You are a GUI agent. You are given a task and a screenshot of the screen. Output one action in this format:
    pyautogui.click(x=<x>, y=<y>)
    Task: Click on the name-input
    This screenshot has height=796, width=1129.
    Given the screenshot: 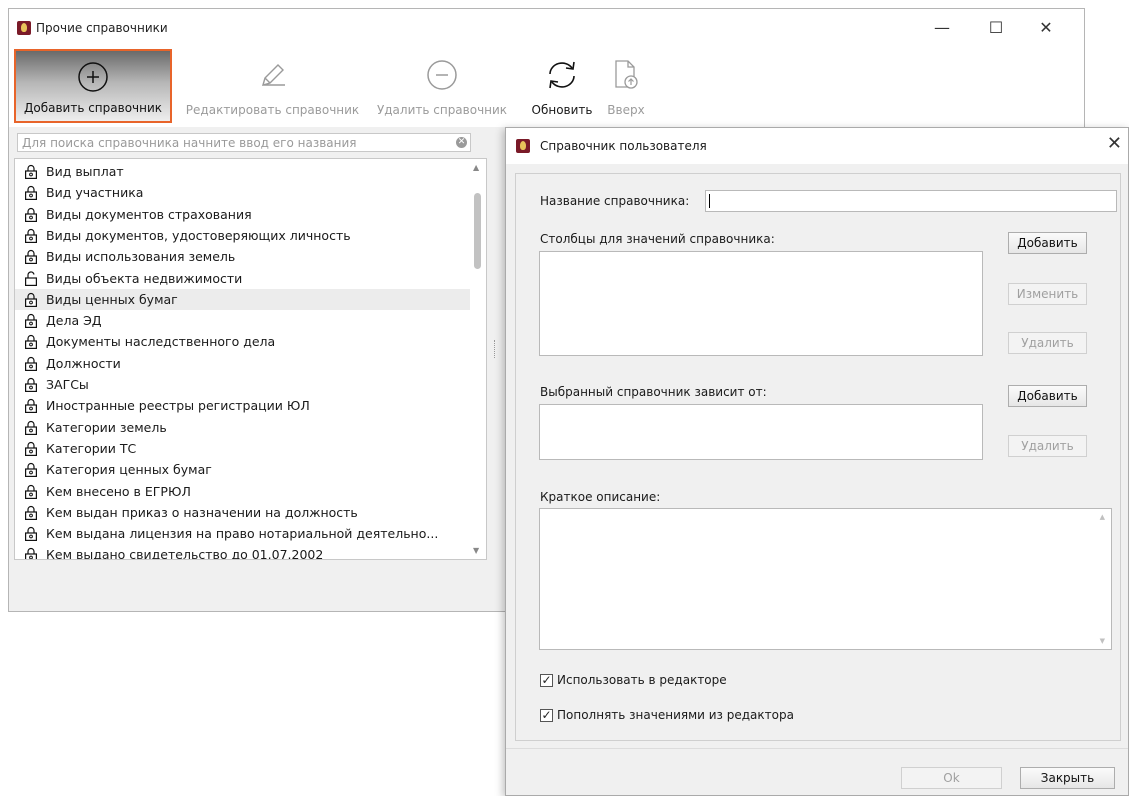 What is the action you would take?
    pyautogui.click(x=911, y=201)
    